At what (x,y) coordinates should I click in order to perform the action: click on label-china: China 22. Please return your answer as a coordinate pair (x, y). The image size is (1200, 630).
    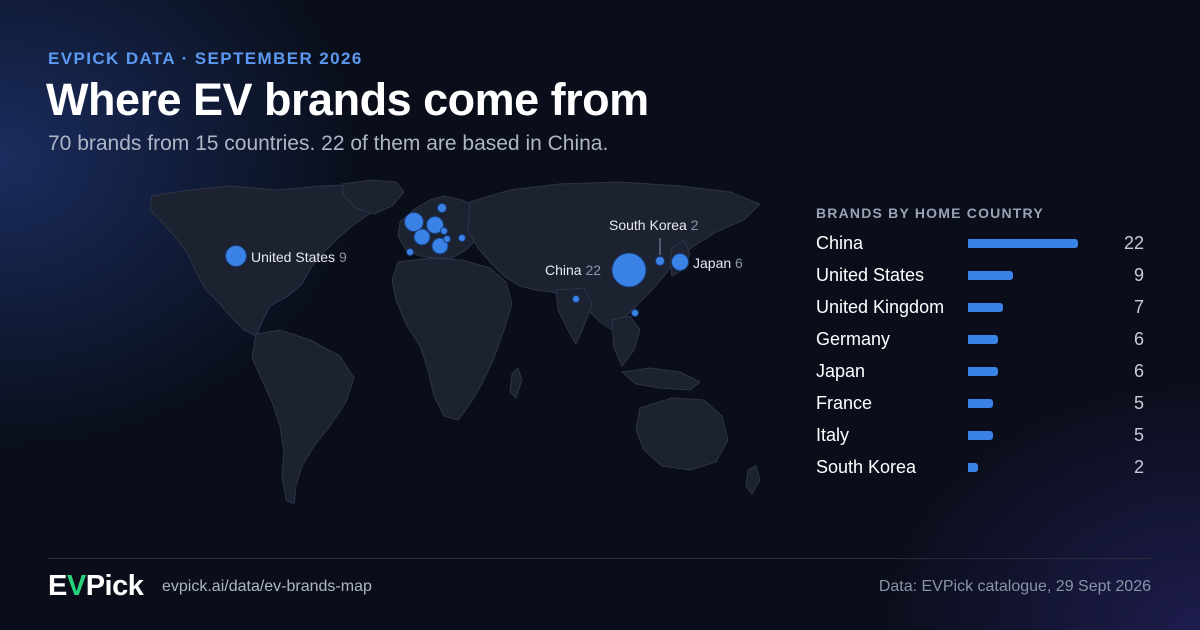
    Looking at the image, I should click on (573, 270).